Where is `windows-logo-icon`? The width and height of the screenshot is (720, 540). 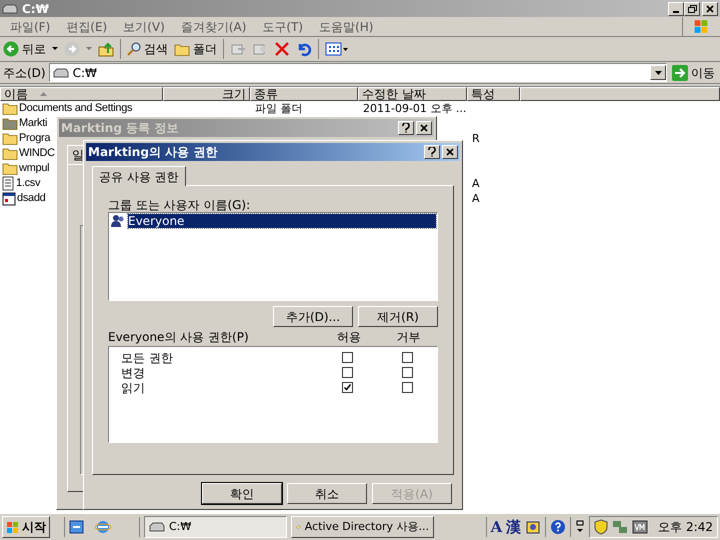 windows-logo-icon is located at coordinates (13, 527).